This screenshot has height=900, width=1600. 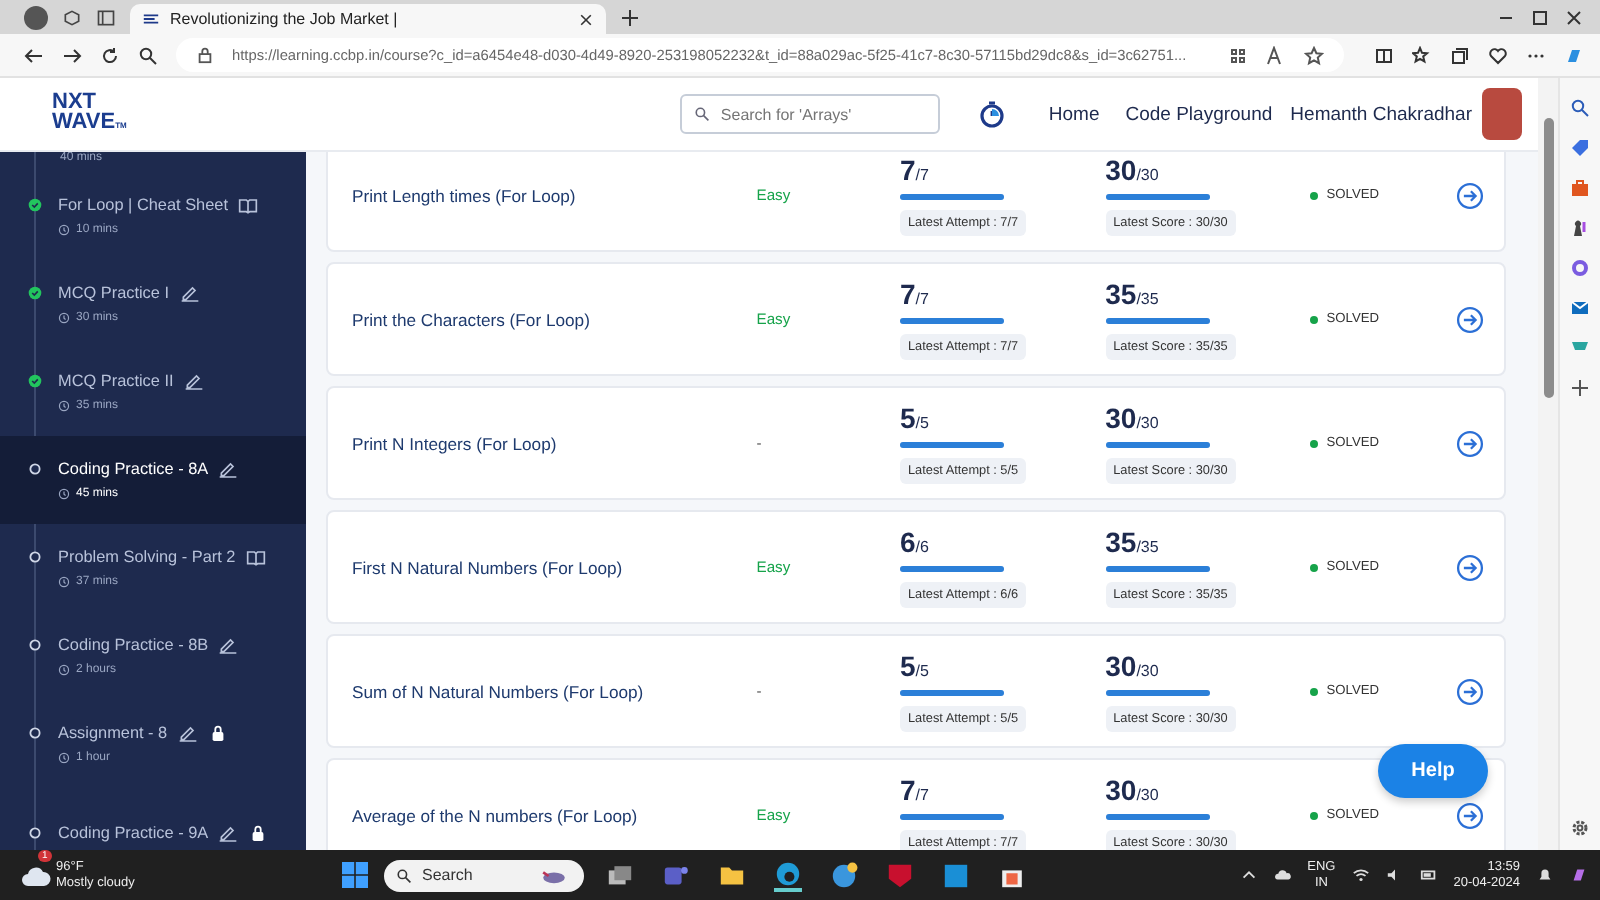 What do you see at coordinates (72, 55) in the screenshot?
I see `forward-arrow-icon` at bounding box center [72, 55].